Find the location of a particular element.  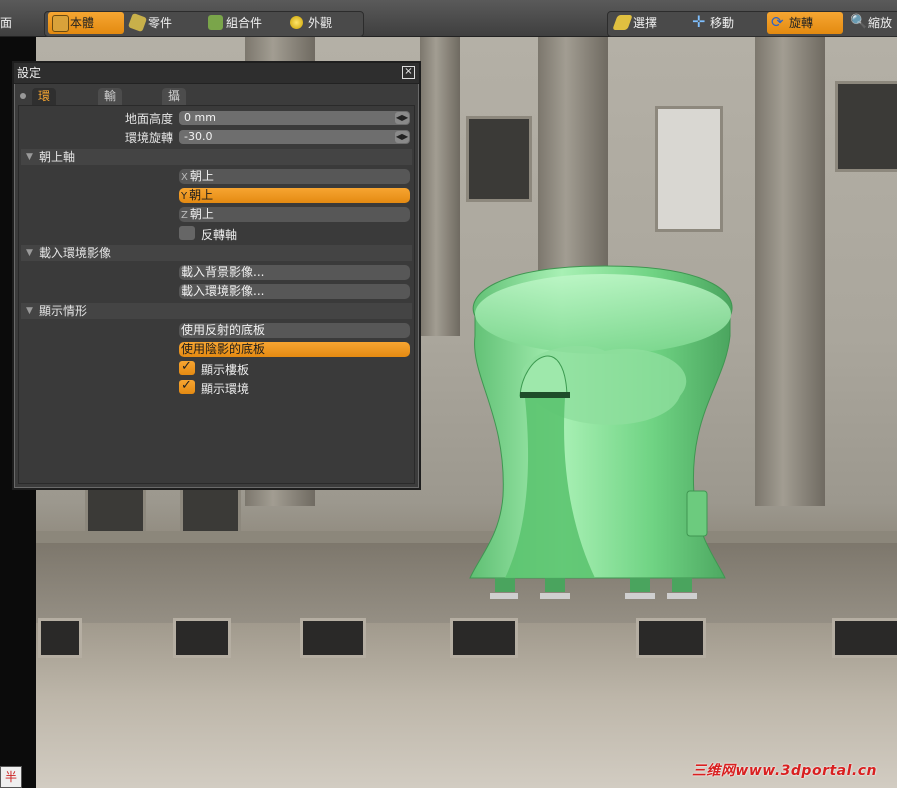

env-rotate-label: 環境旋轉 is located at coordinates (149, 138).